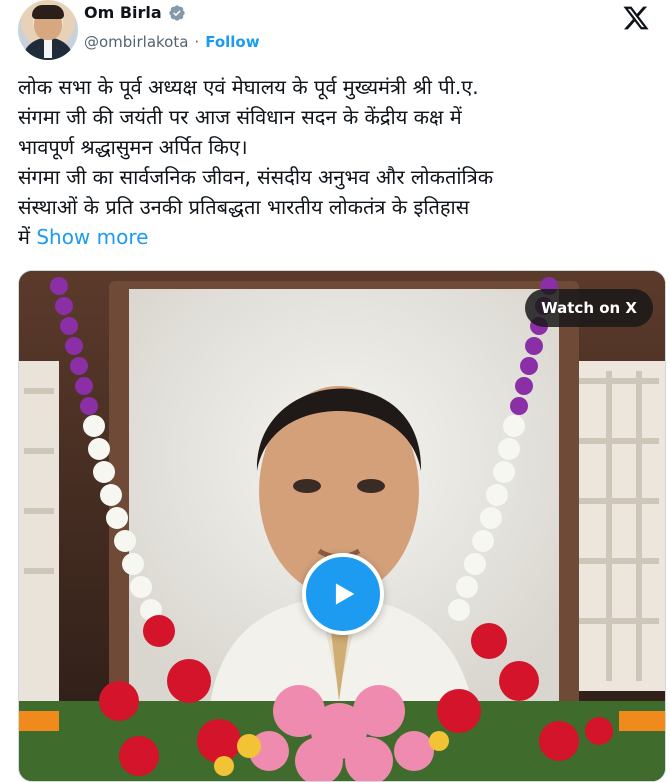 The width and height of the screenshot is (670, 782). I want to click on x-logo-icon, so click(636, 18).